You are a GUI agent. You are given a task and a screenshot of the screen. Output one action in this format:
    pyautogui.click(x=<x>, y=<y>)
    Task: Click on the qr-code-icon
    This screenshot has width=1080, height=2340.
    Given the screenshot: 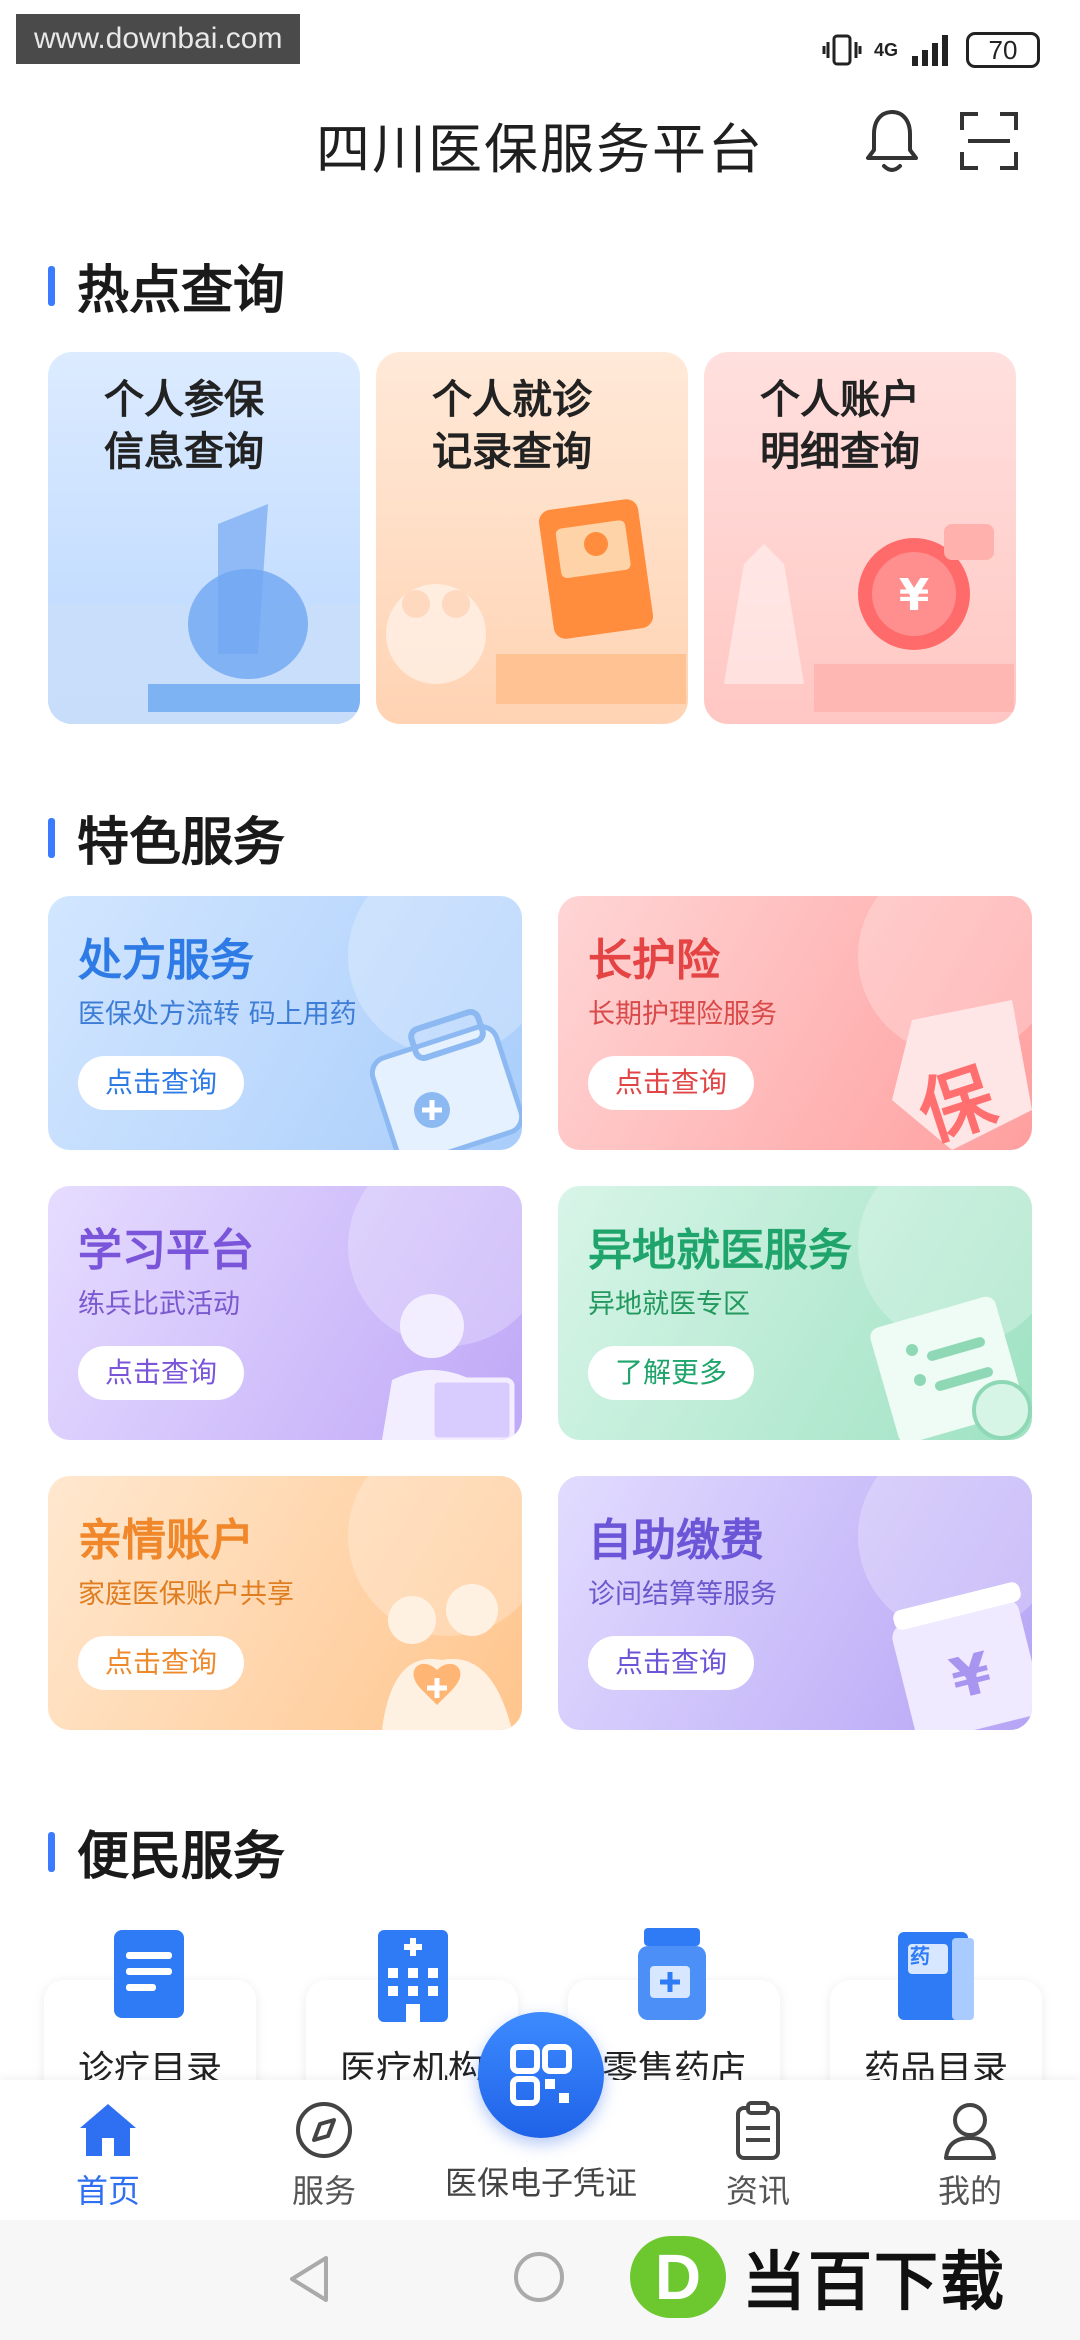 What is the action you would take?
    pyautogui.click(x=541, y=2075)
    